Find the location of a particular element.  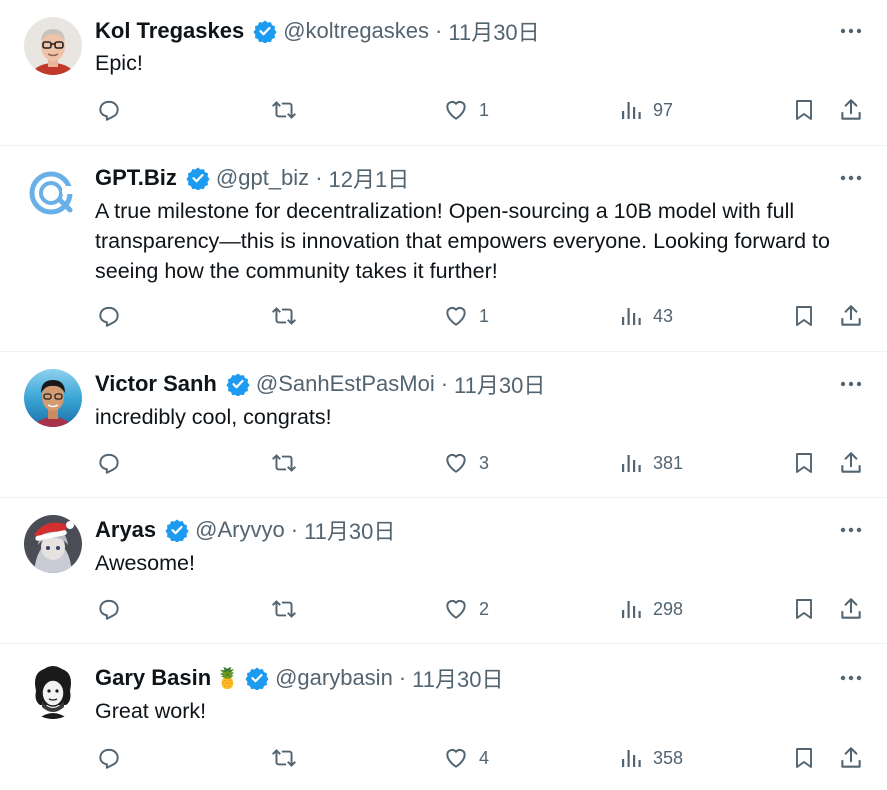

views-button: 381 is located at coordinates (651, 463).